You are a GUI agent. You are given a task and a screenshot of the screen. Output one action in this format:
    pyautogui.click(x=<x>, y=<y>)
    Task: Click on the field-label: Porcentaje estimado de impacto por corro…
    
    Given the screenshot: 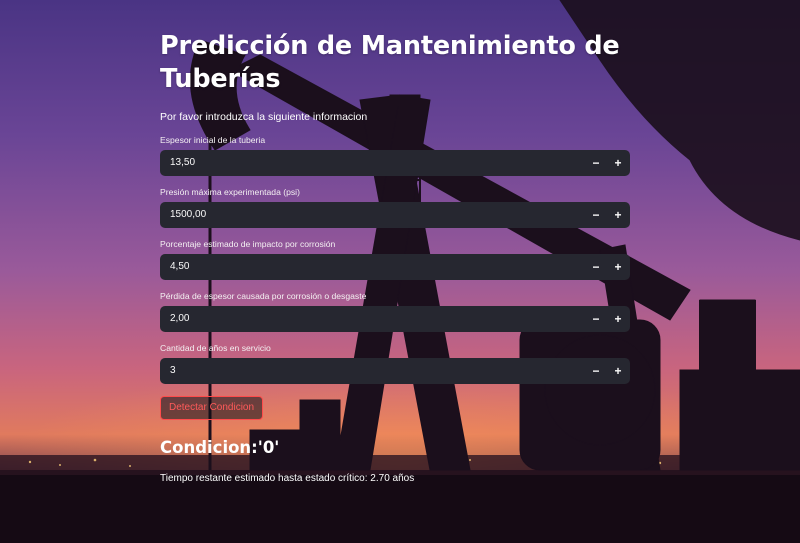 What is the action you would take?
    pyautogui.click(x=248, y=244)
    